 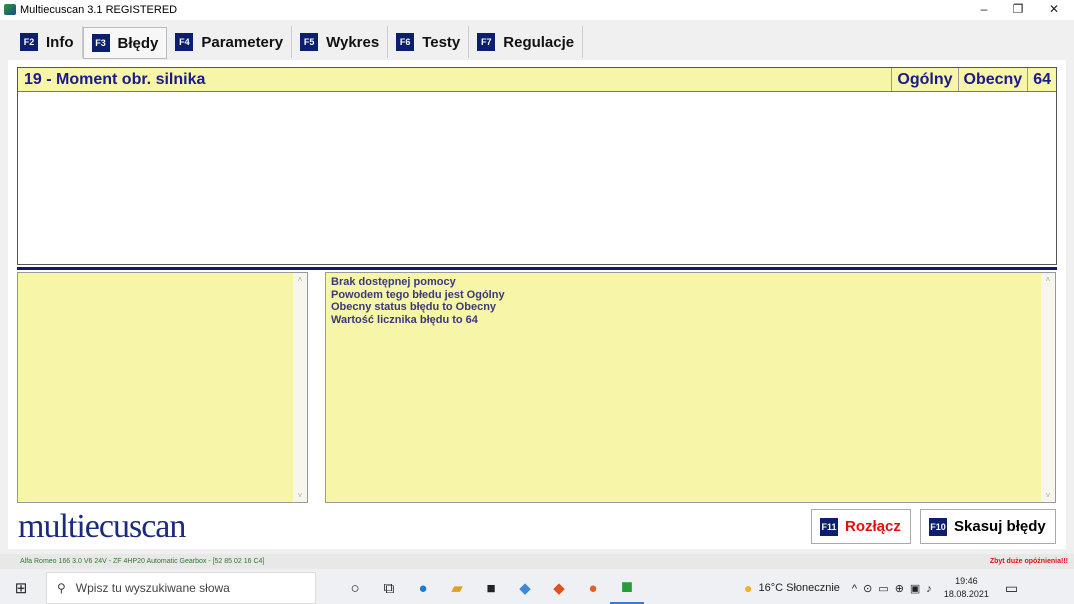 I want to click on tab-parameters: F4 Parametery, so click(x=230, y=42).